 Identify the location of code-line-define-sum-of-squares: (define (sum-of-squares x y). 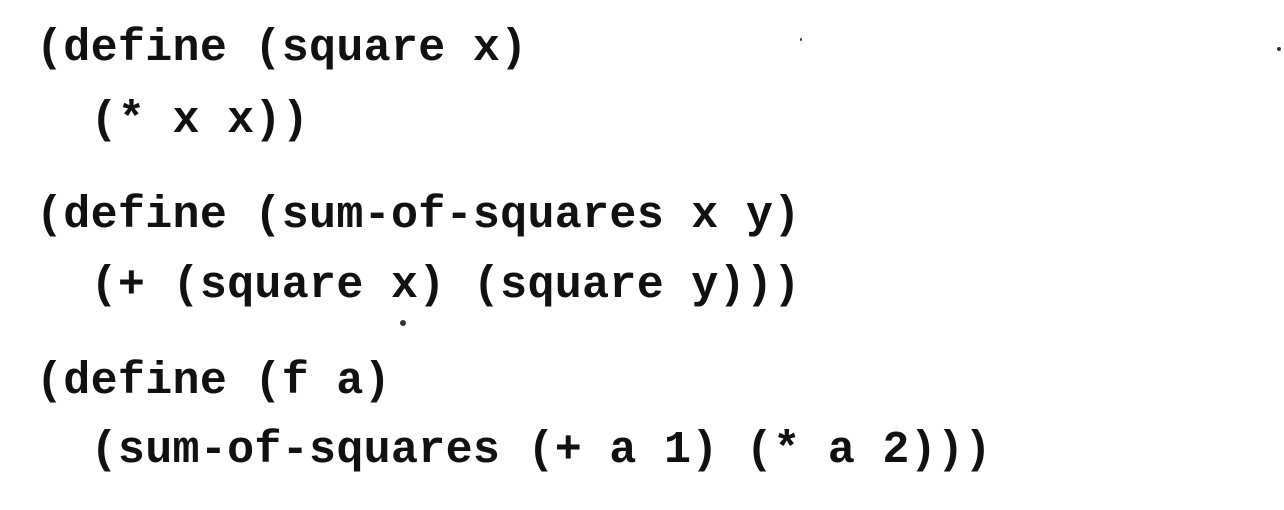
(418, 215).